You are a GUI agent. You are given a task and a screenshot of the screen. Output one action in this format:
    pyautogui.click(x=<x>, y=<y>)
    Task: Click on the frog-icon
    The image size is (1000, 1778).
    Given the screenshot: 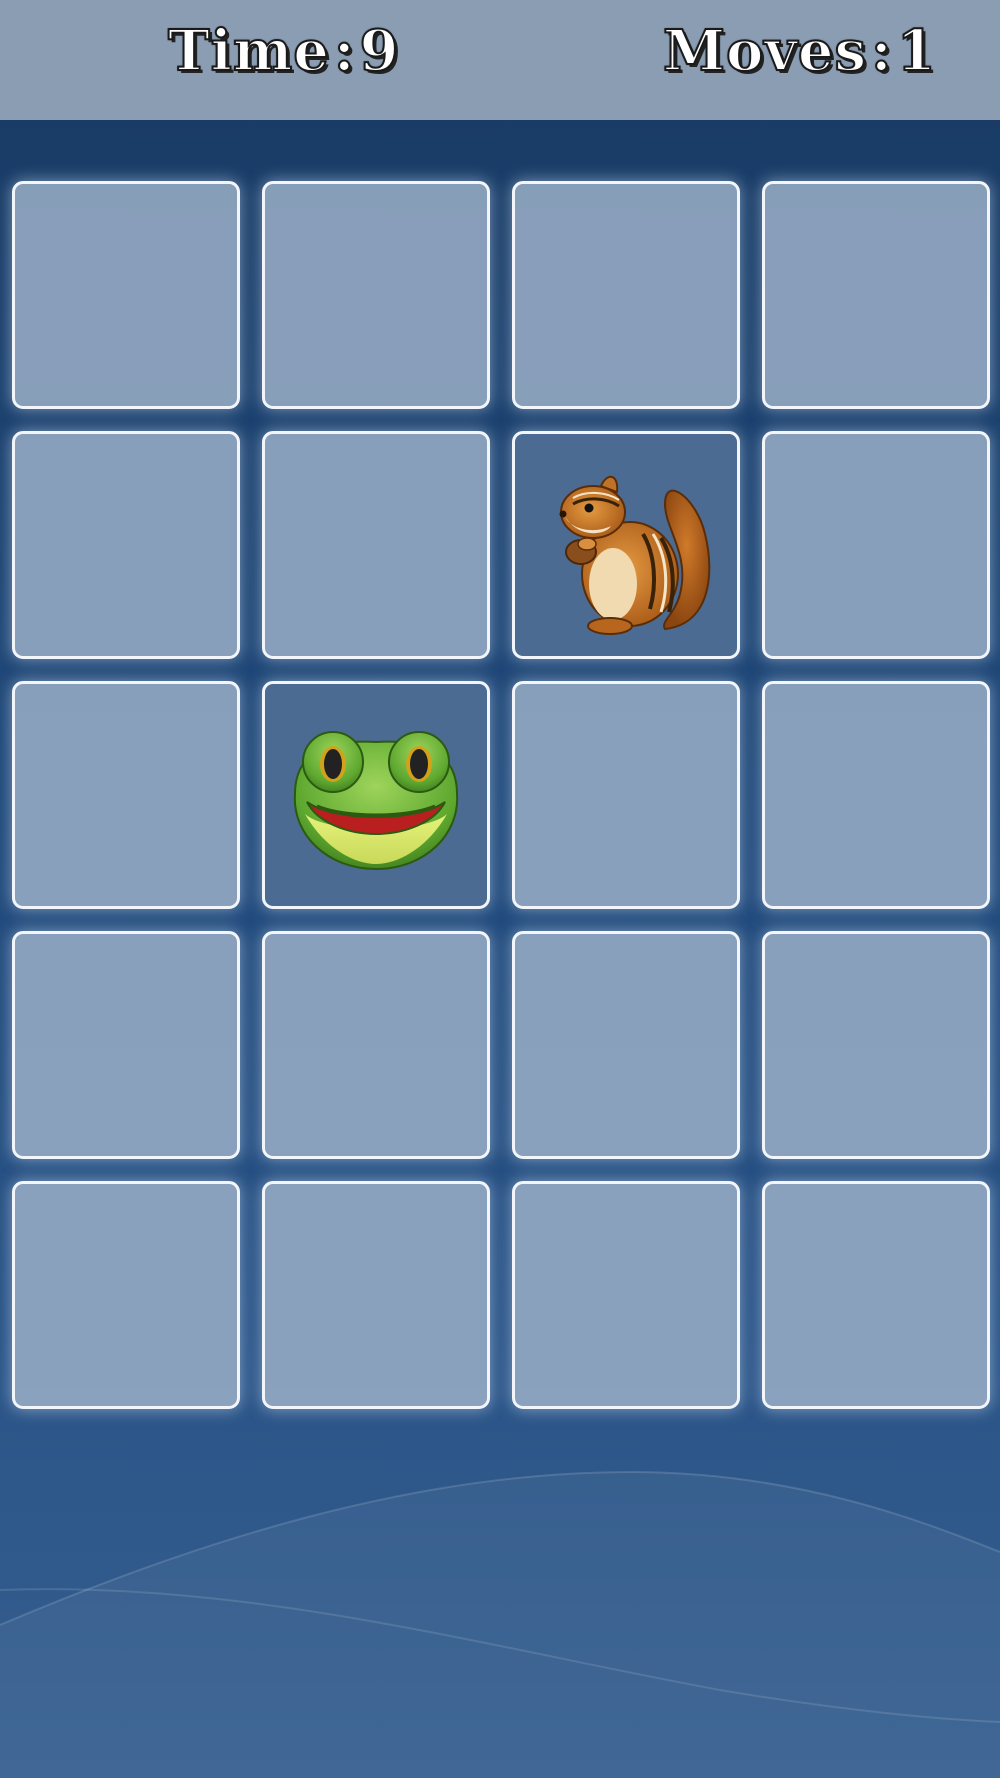 What is the action you would take?
    pyautogui.click(x=376, y=801)
    